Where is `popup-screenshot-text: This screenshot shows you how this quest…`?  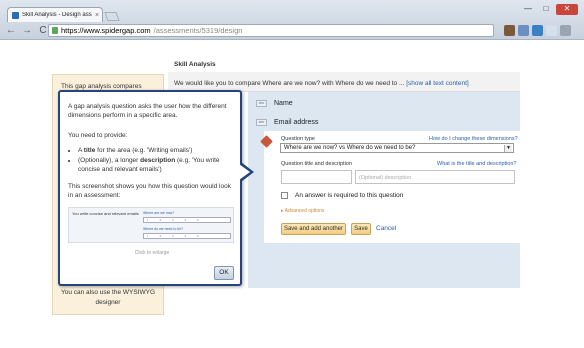 popup-screenshot-text: This screenshot shows you how this quest… is located at coordinates (149, 191).